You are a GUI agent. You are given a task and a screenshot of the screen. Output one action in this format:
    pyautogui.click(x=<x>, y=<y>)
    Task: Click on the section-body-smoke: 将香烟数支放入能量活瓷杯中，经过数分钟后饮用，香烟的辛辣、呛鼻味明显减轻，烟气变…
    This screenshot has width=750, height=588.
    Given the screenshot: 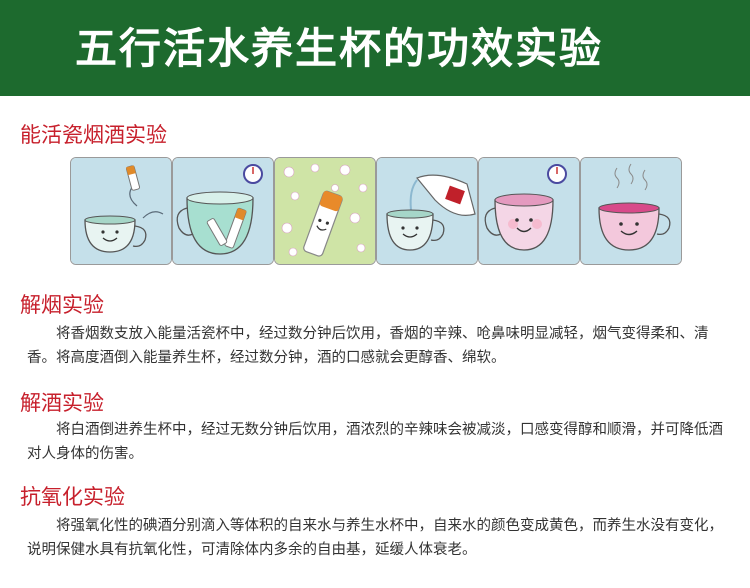 What is the action you would take?
    pyautogui.click(x=368, y=346)
    